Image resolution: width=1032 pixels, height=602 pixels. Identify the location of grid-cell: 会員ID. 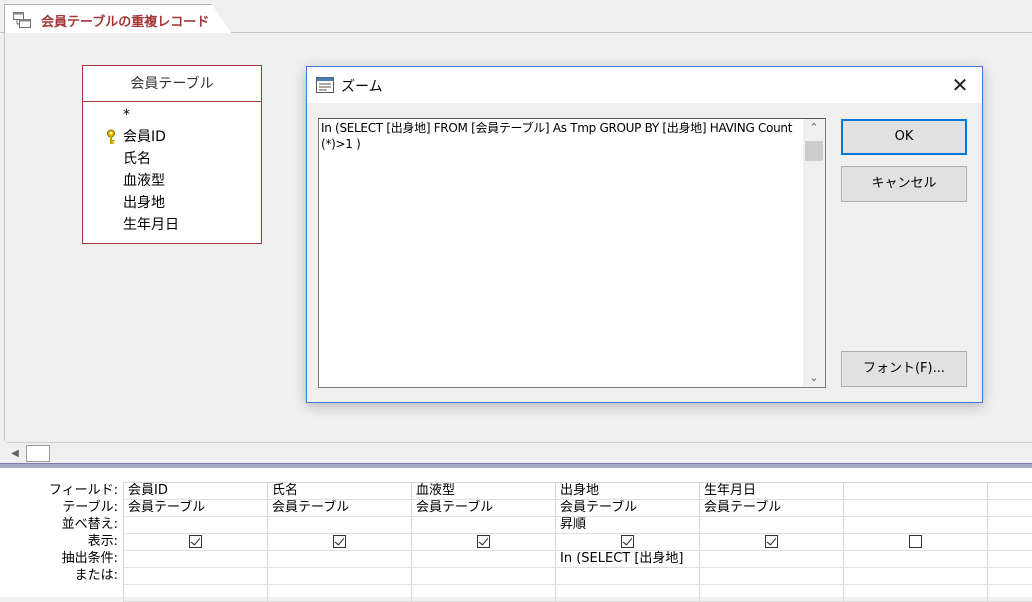
(195, 491).